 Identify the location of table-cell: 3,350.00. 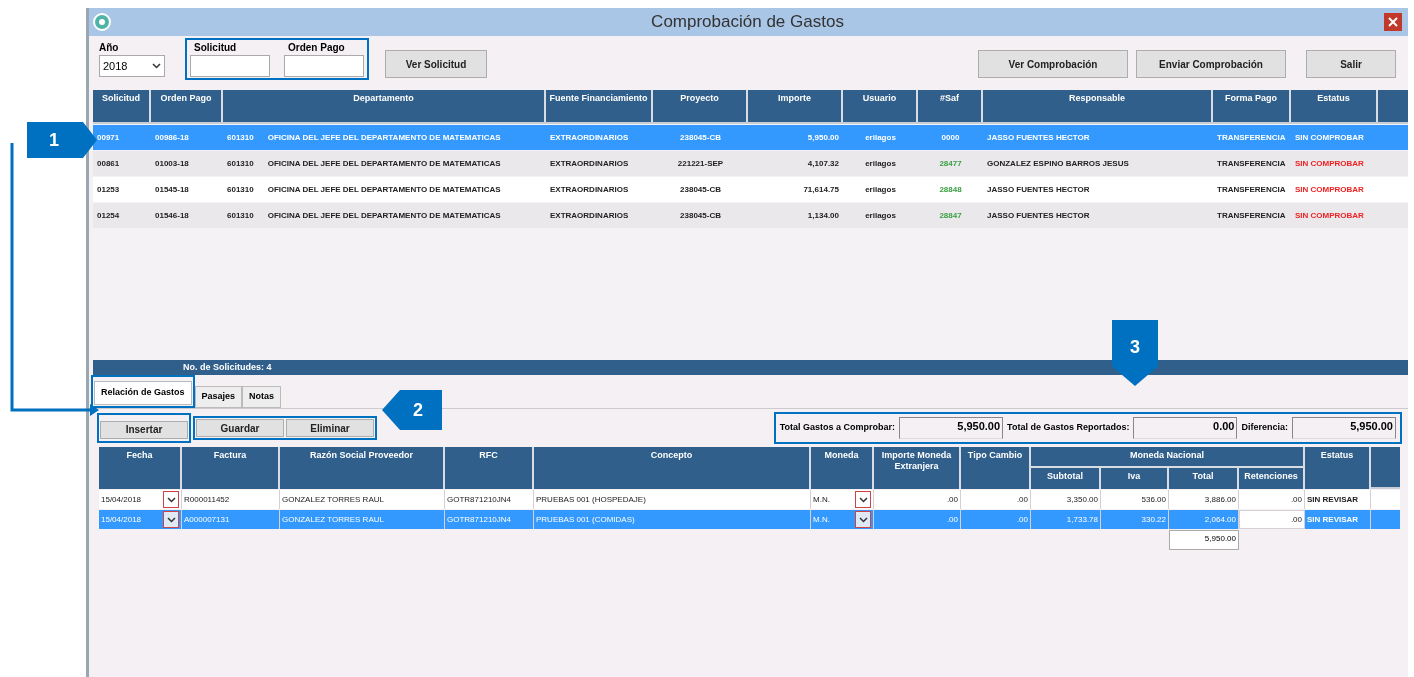
(1066, 499).